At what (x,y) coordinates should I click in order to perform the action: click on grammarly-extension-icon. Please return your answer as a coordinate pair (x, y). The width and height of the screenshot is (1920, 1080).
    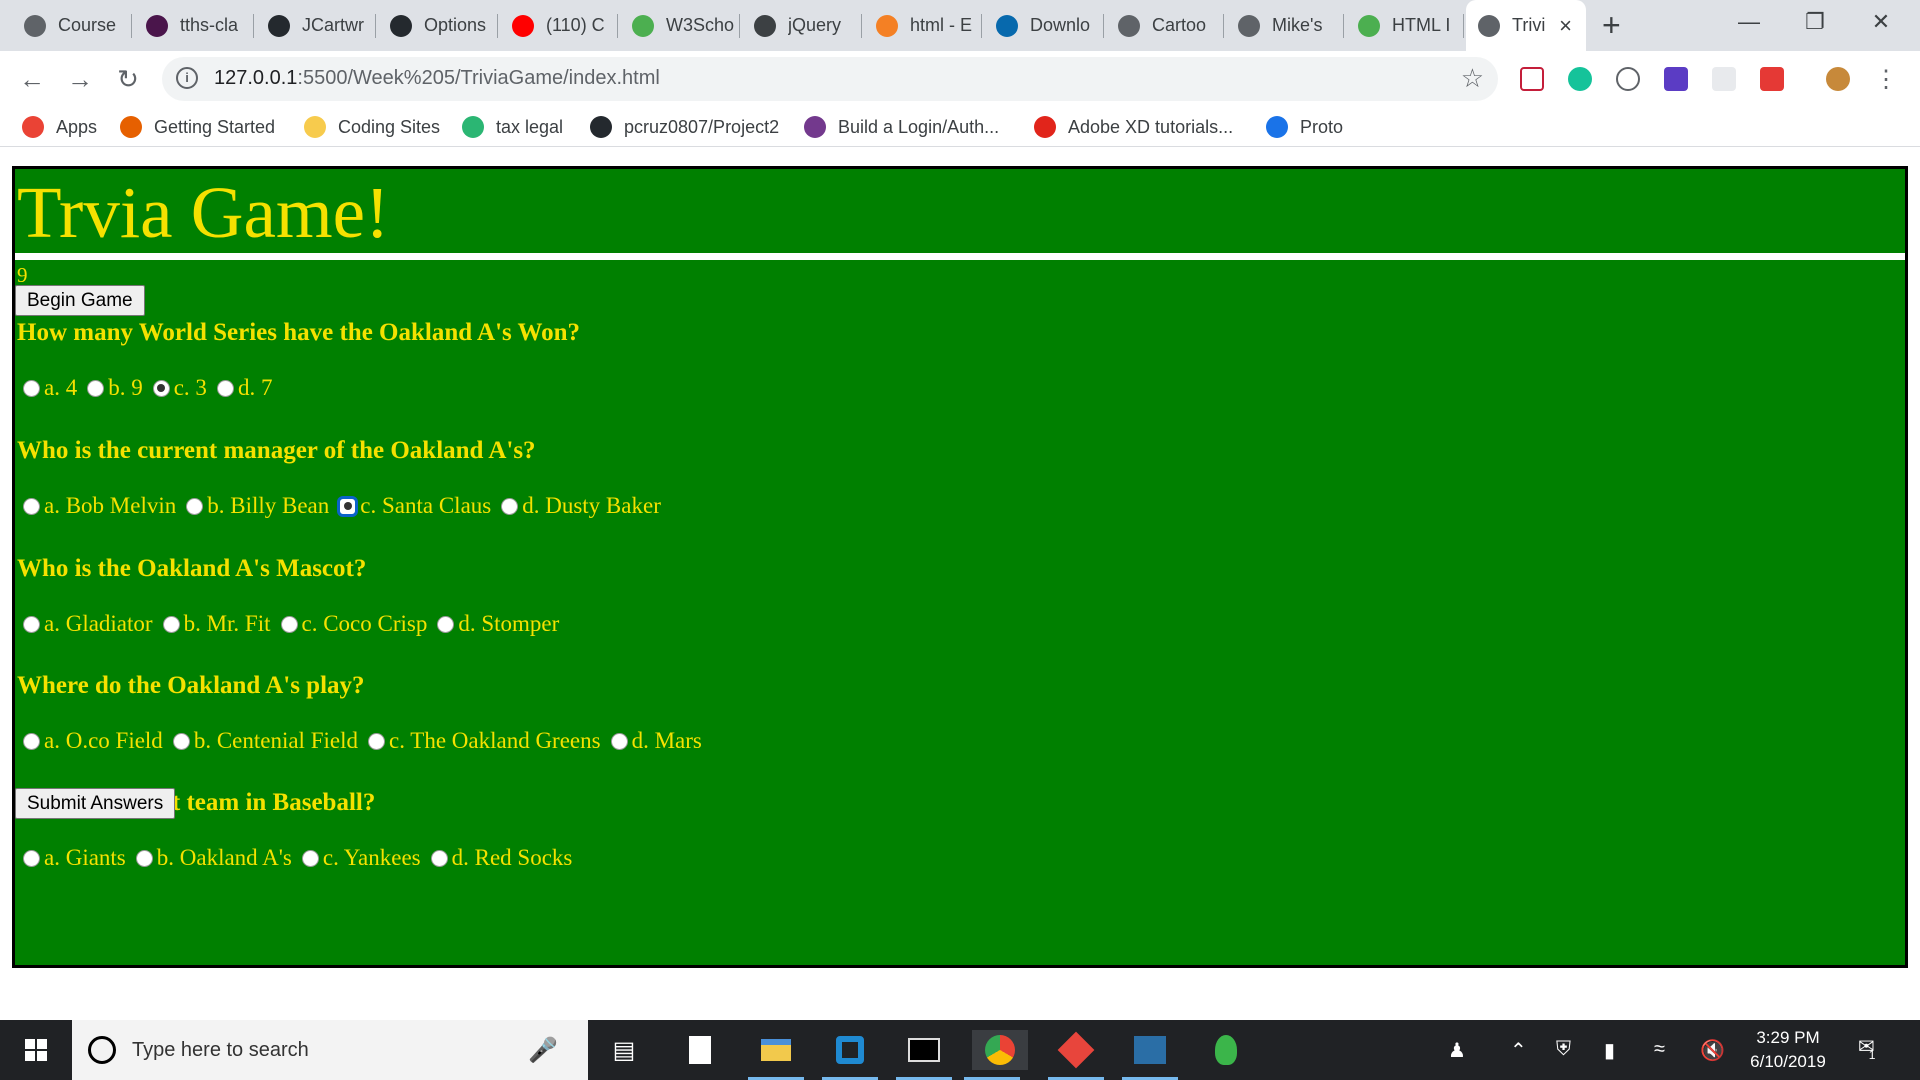
    Looking at the image, I should click on (1580, 79).